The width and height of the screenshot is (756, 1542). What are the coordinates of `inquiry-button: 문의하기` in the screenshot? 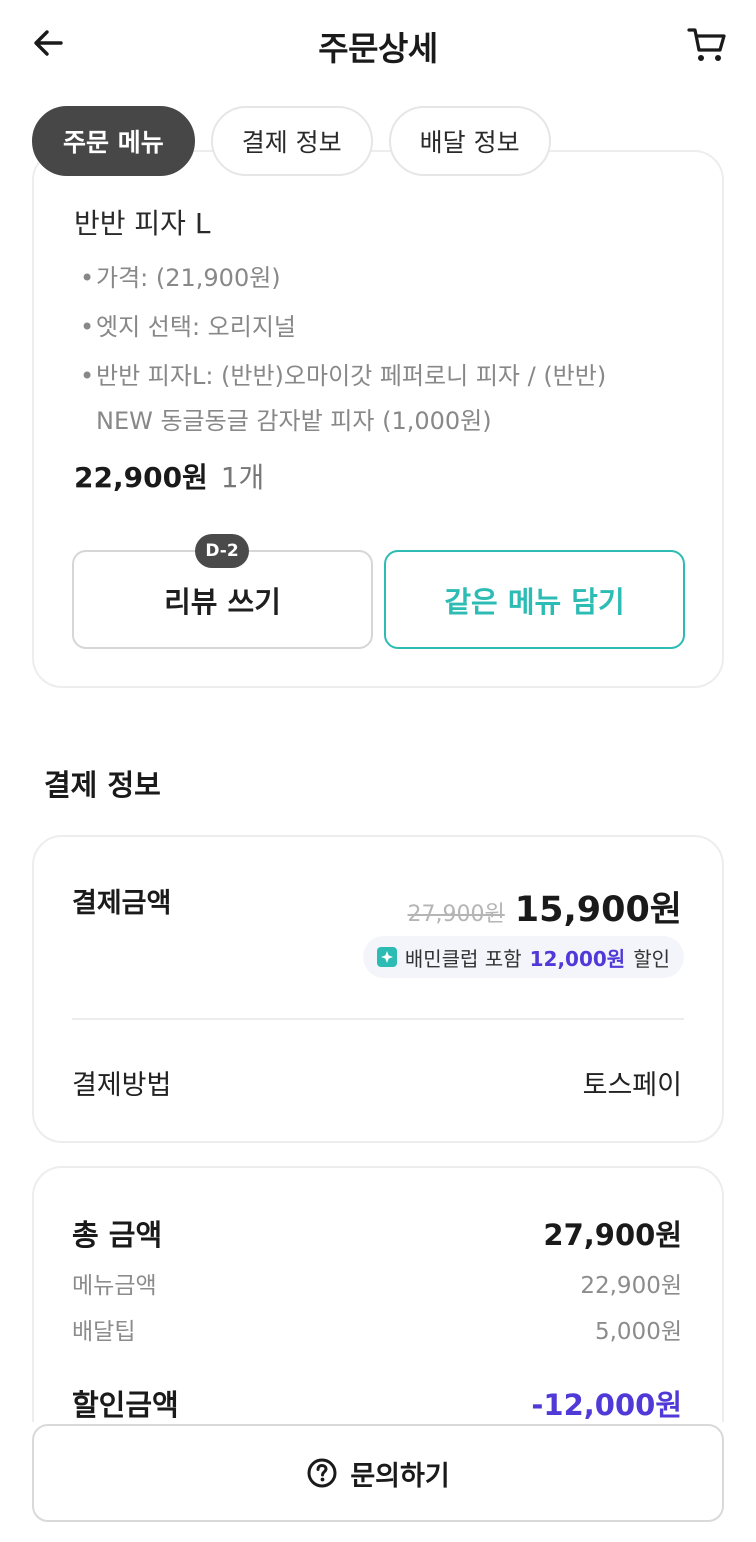 It's located at (378, 1473).